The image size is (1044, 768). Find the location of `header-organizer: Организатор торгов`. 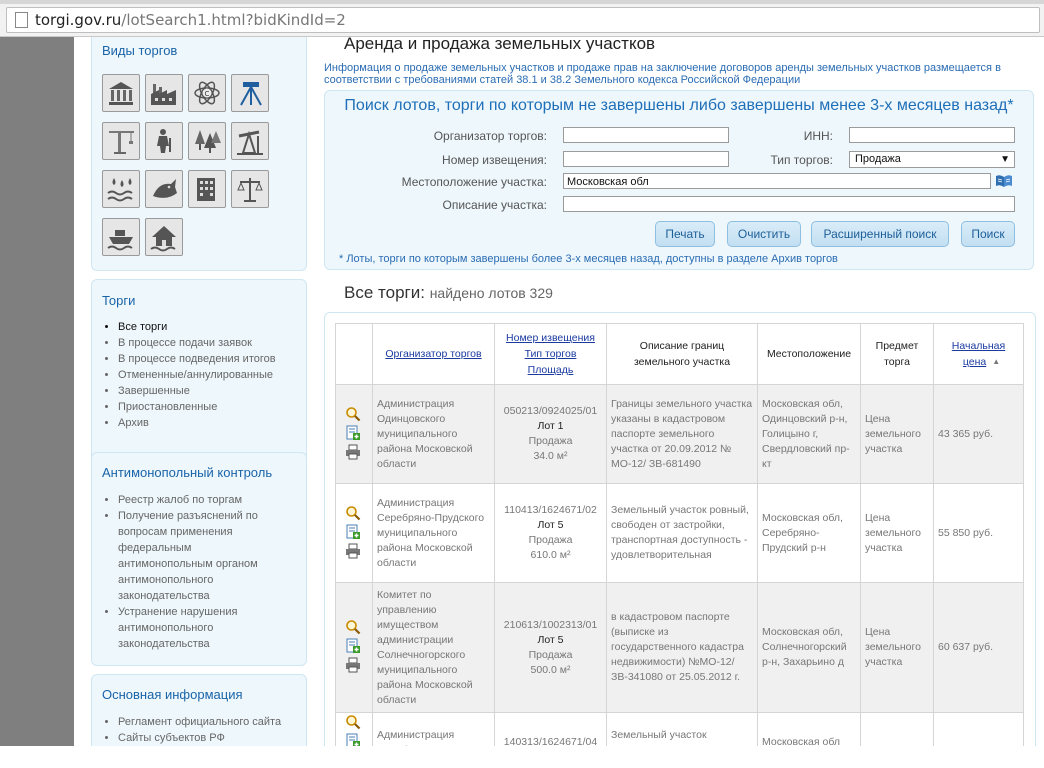

header-organizer: Организатор торгов is located at coordinates (433, 354).